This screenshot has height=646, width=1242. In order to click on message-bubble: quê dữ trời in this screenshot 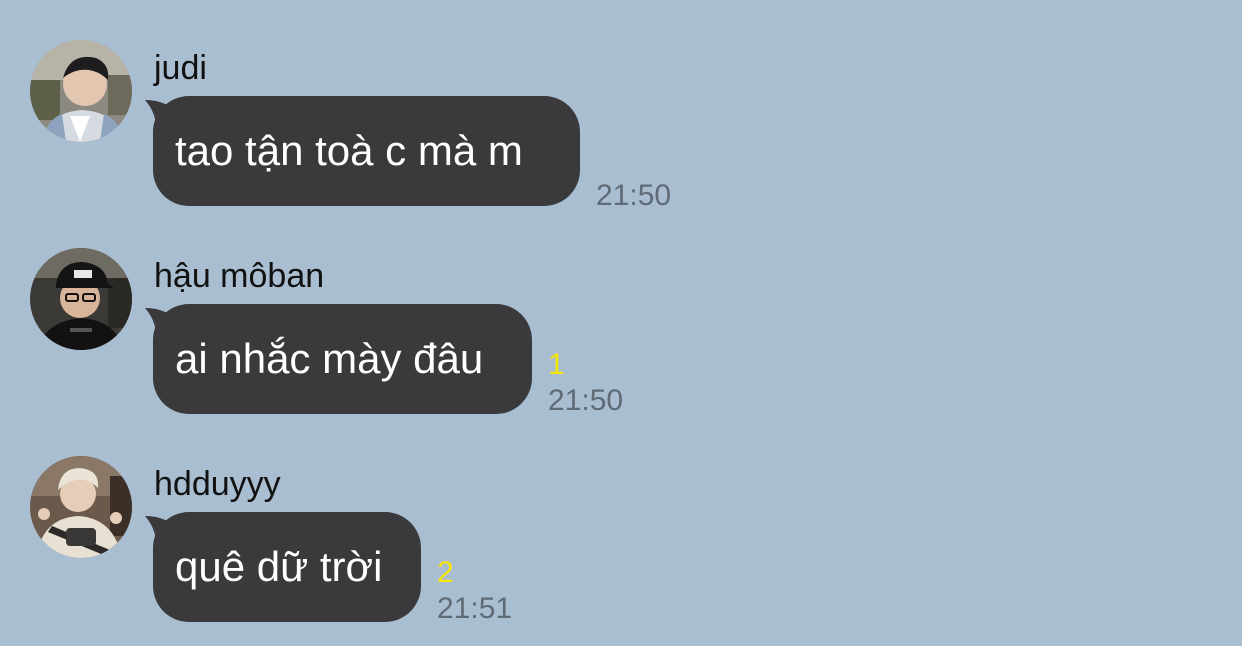, I will do `click(287, 567)`.